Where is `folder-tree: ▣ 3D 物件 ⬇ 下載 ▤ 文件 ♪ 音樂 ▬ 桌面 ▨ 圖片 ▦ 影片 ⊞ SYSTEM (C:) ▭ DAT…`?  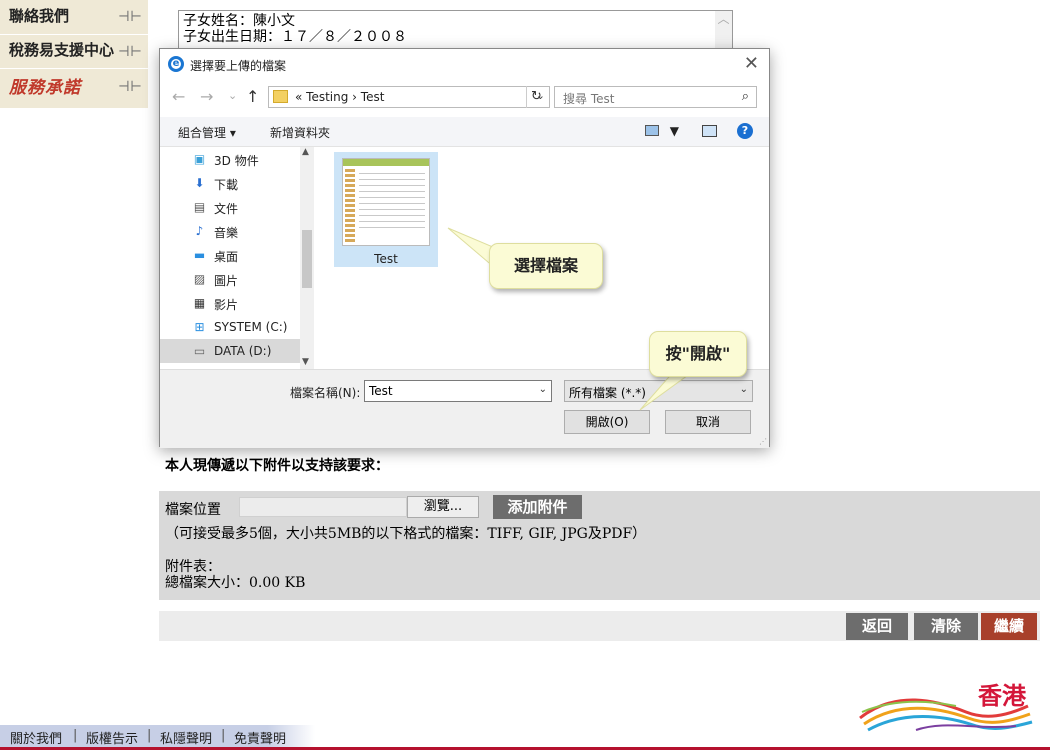
folder-tree: ▣ 3D 物件 ⬇ 下載 ▤ 文件 ♪ 音樂 ▬ 桌面 ▨ 圖片 ▦ 影片 ⊞ SYSTEM (C:) ▭ DAT… is located at coordinates (237, 258).